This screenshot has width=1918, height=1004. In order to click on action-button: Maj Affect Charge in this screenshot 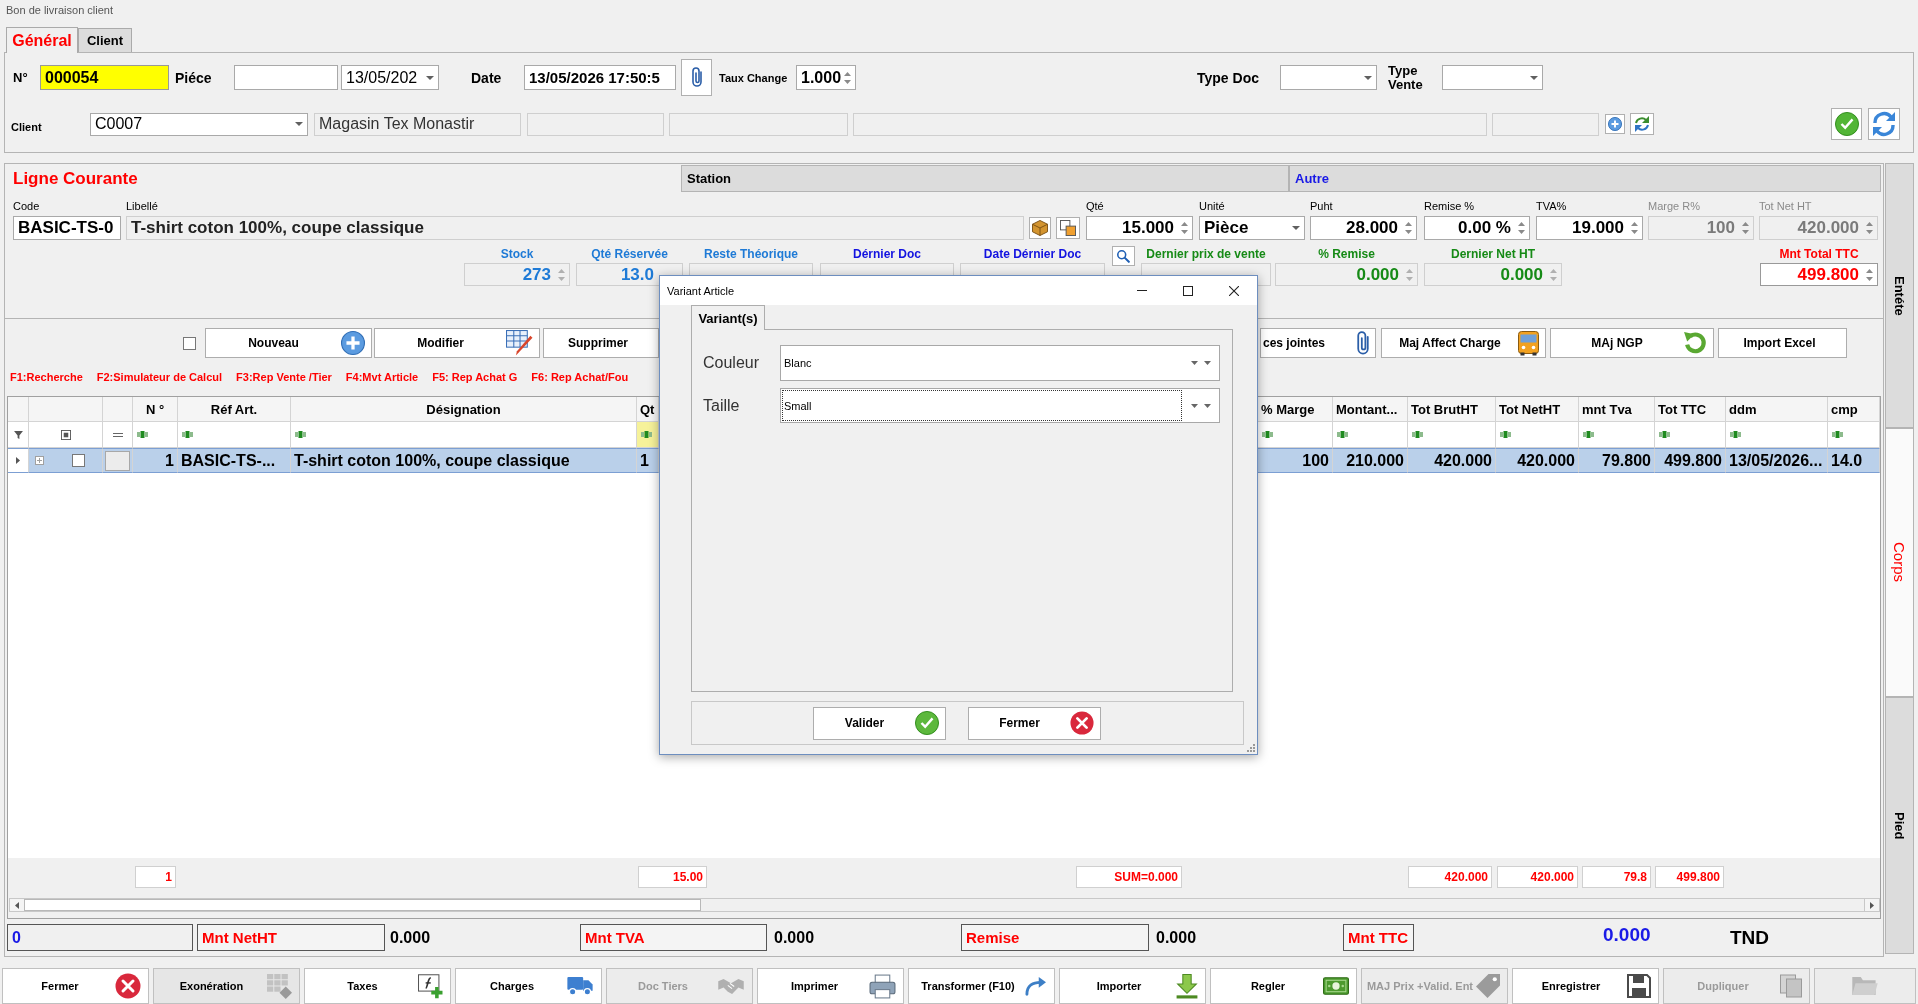, I will do `click(1463, 343)`.